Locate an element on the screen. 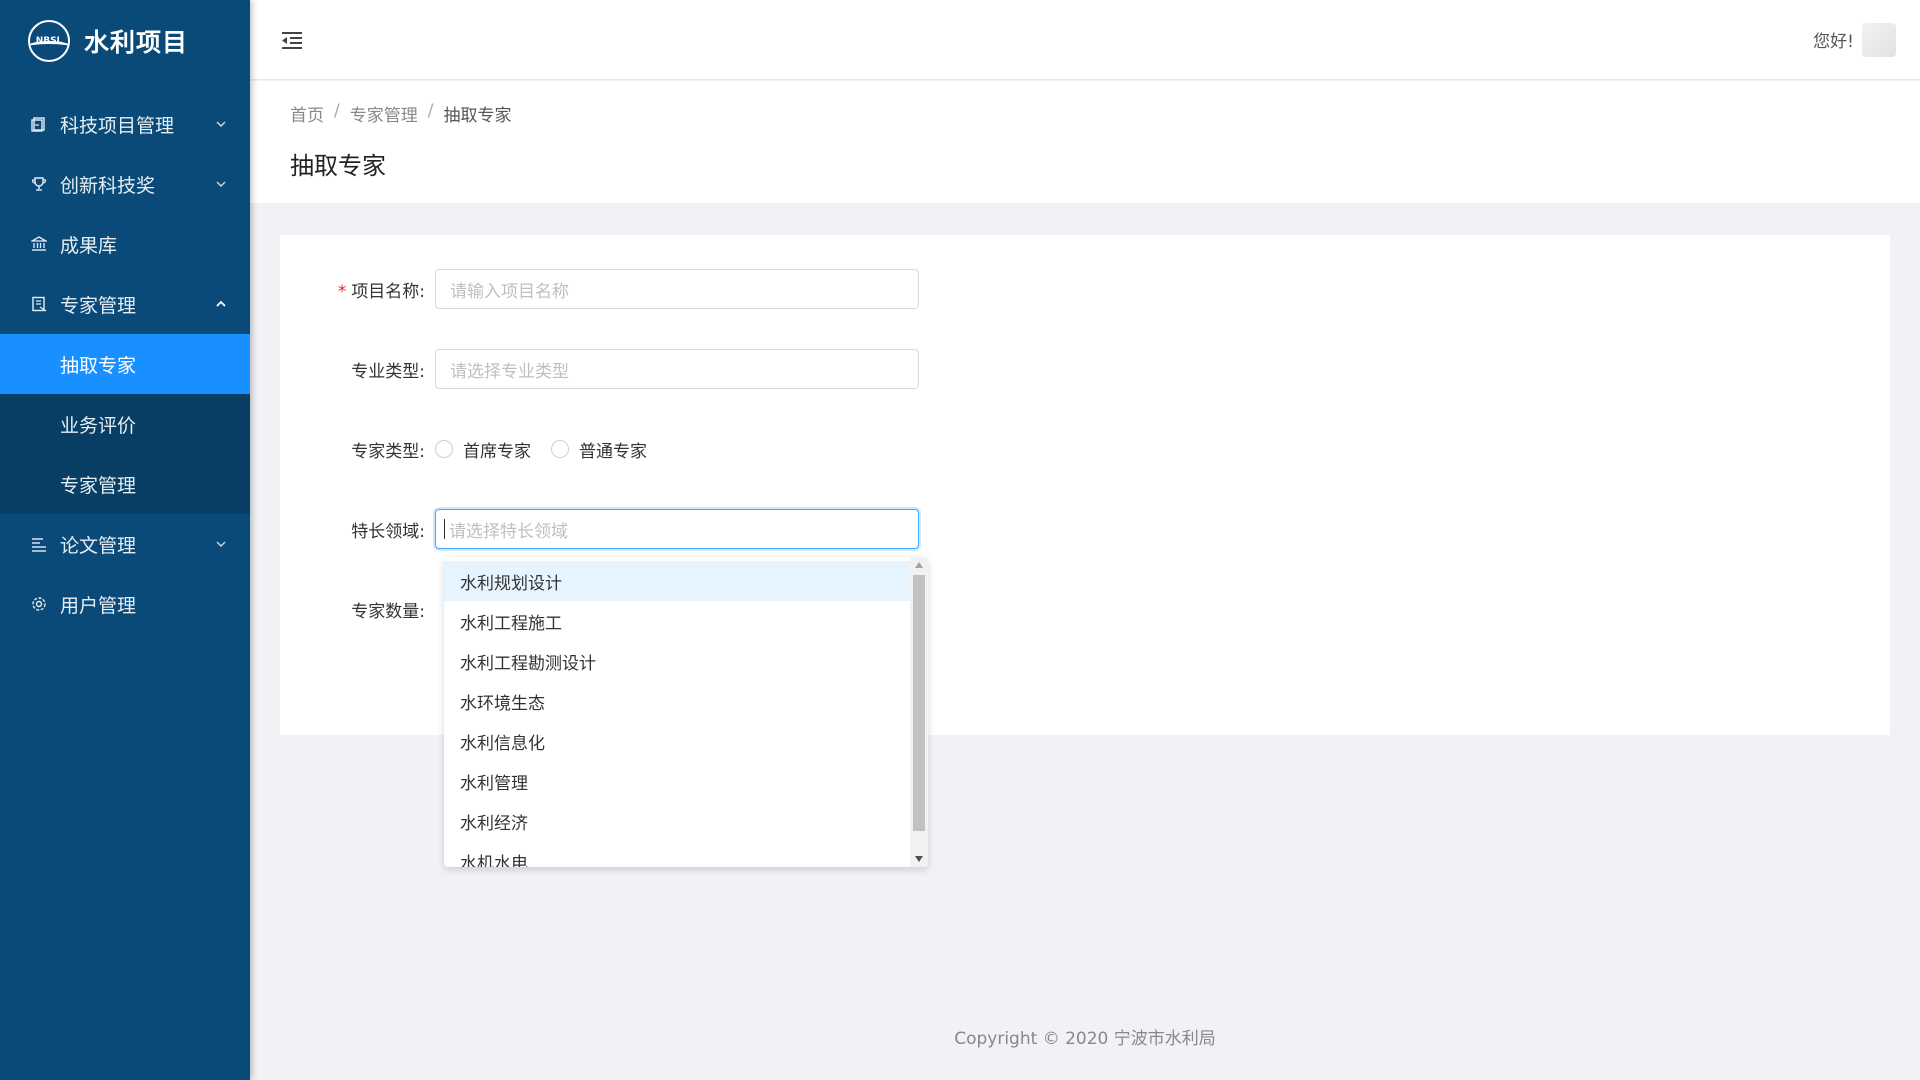 The width and height of the screenshot is (1920, 1080). breadcrumb-current: 抽取专家 is located at coordinates (477, 116).